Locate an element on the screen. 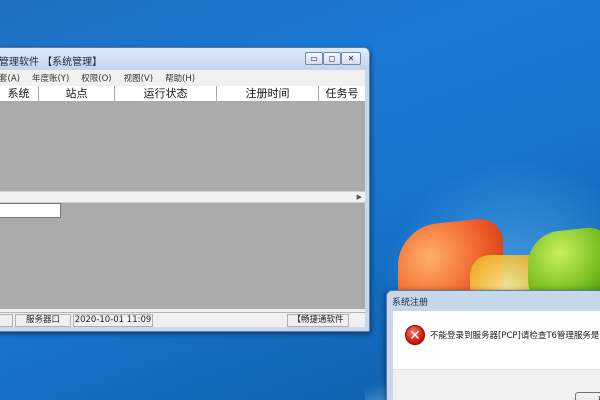  dialog-client-area: ✕ 不能登录到服务器[PCP]请检查T6管理服务是否已启 确 is located at coordinates (496, 355).